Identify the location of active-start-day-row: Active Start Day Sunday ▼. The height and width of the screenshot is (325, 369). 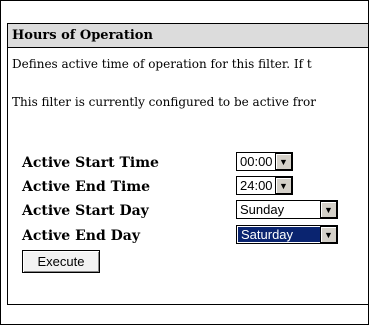
(192, 211).